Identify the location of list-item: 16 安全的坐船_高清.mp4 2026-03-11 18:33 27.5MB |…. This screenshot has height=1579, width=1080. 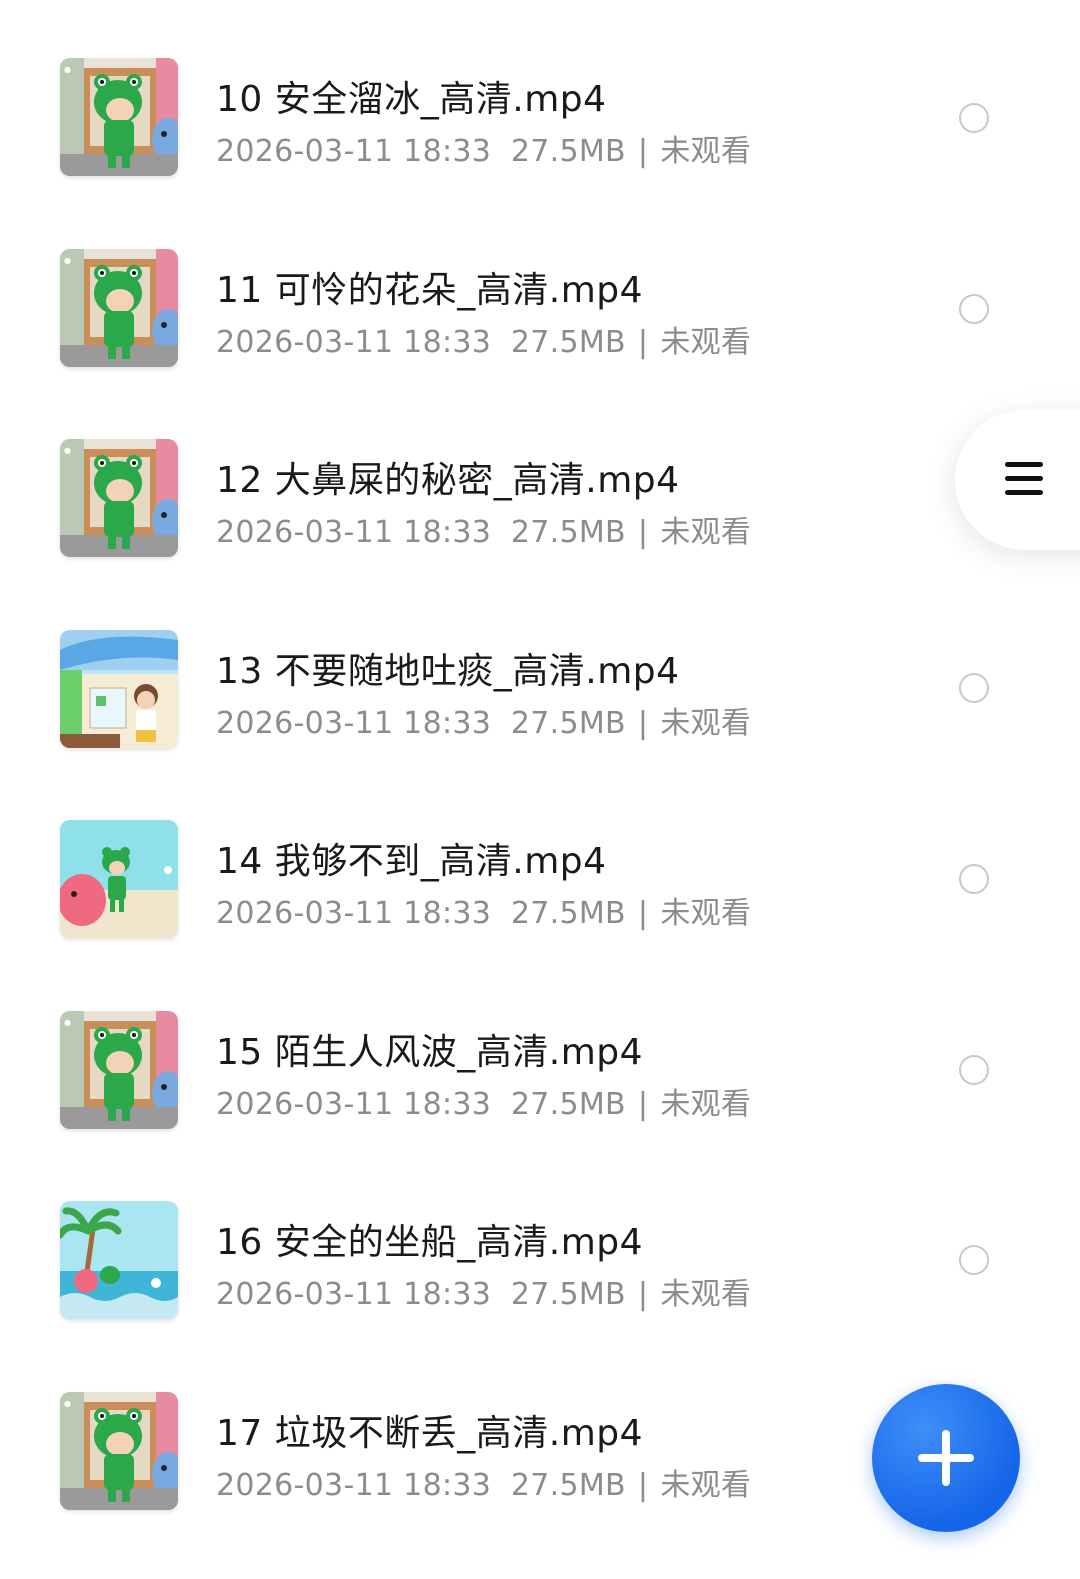
(540, 1260).